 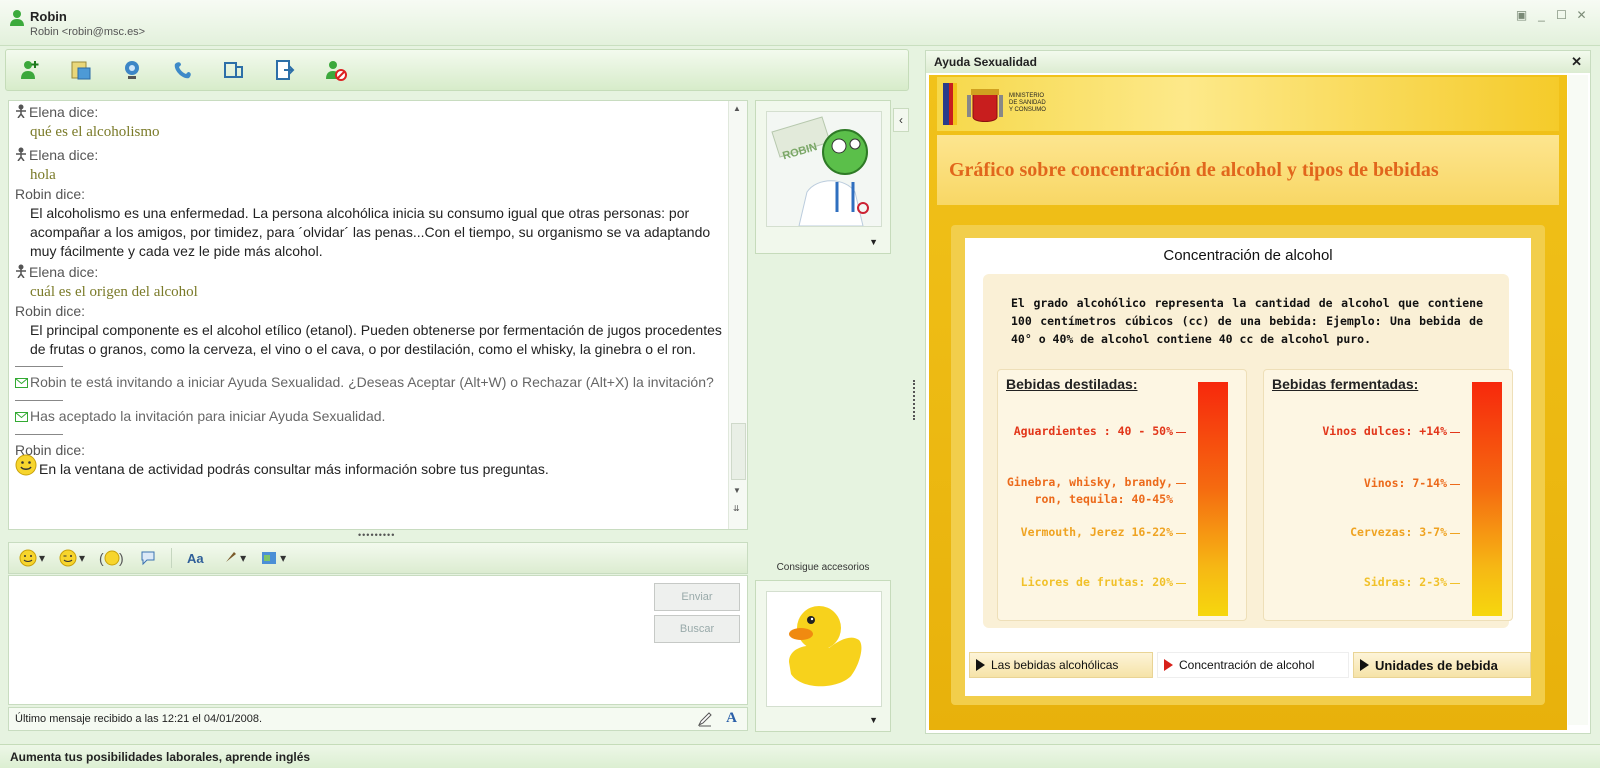 I want to click on svg-text: Y CONSUMO, so click(x=1027, y=110).